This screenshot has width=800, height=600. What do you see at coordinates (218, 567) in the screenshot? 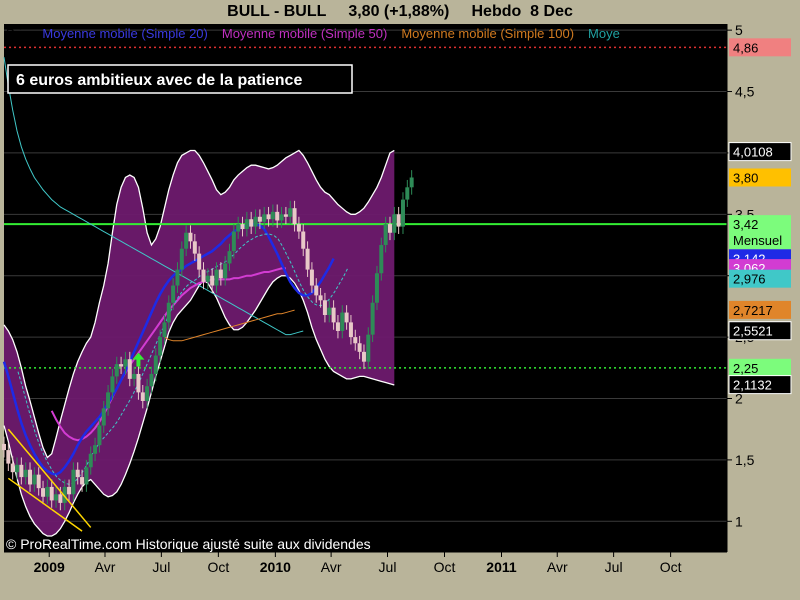
I see `x-tick-label-3: Oct` at bounding box center [218, 567].